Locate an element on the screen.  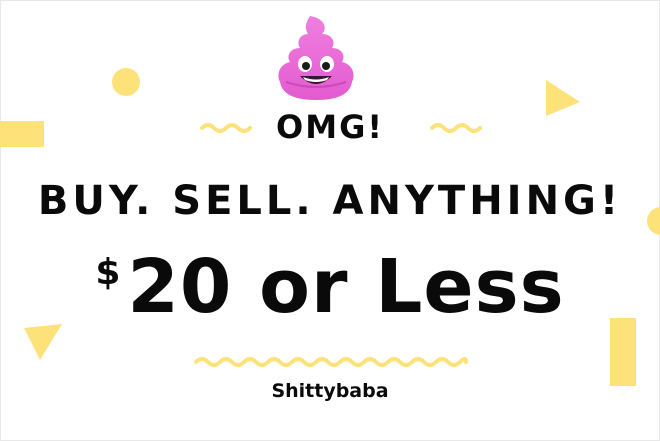
wave-underline is located at coordinates (331, 362).